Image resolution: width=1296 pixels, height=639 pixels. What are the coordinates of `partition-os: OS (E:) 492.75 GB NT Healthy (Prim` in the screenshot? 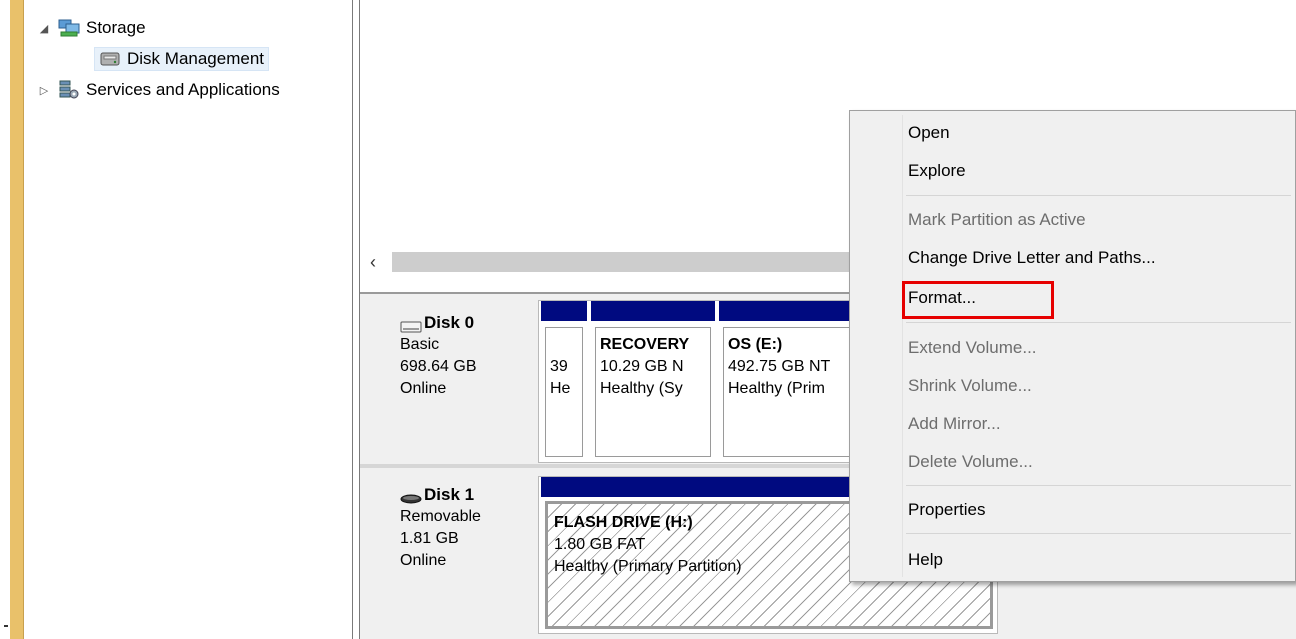 It's located at (789, 381).